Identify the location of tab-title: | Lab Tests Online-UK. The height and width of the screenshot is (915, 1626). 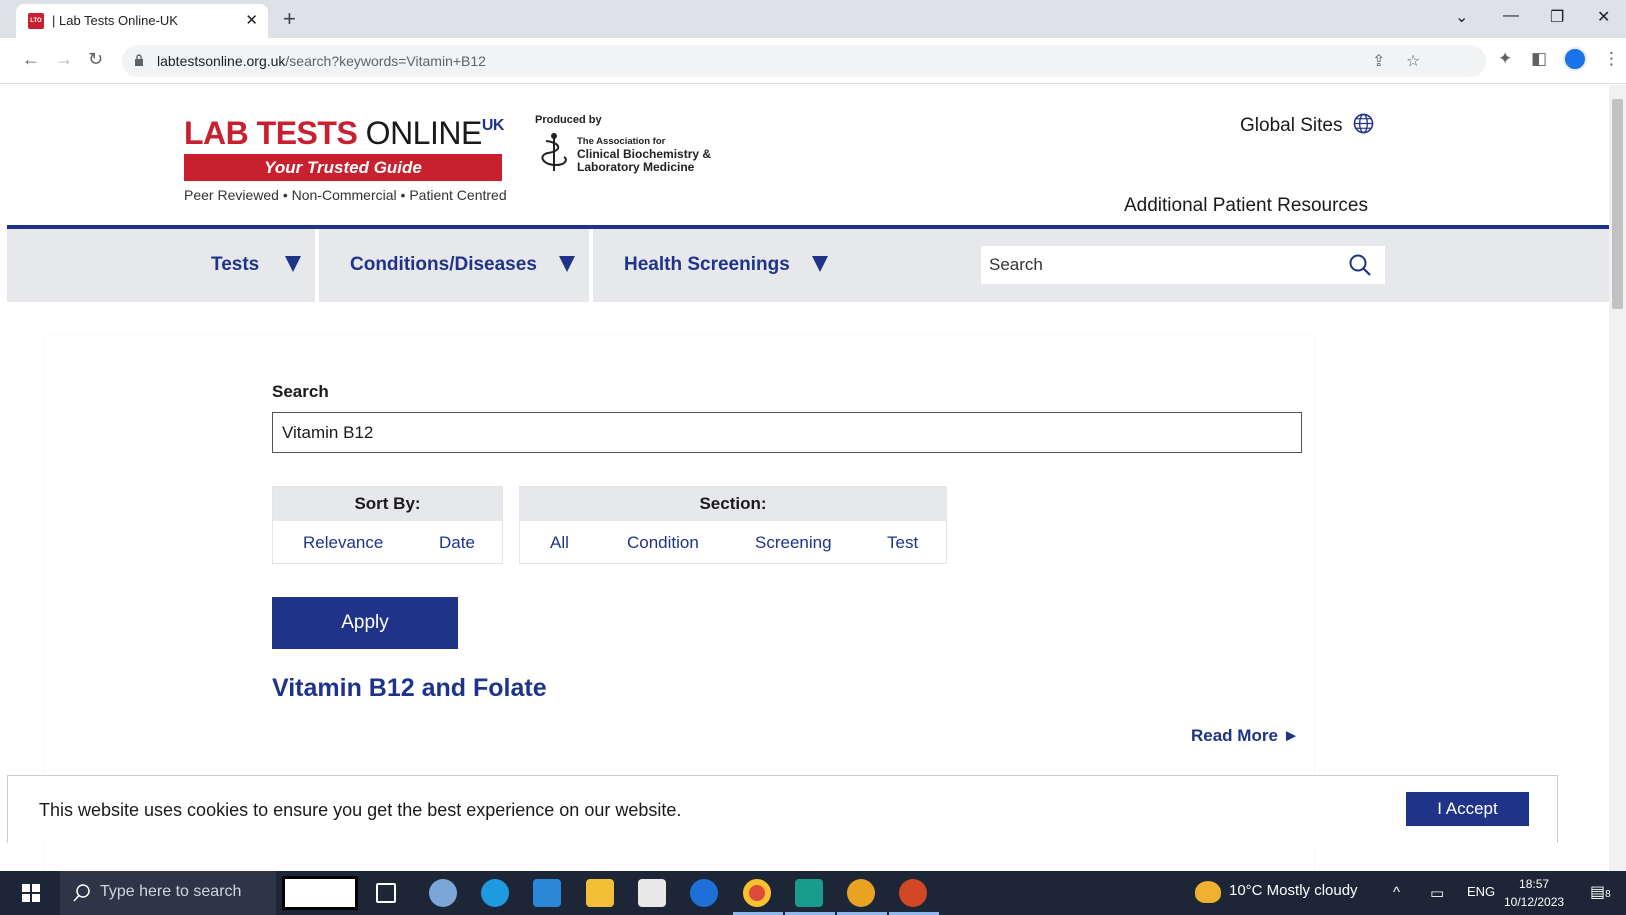
(115, 20).